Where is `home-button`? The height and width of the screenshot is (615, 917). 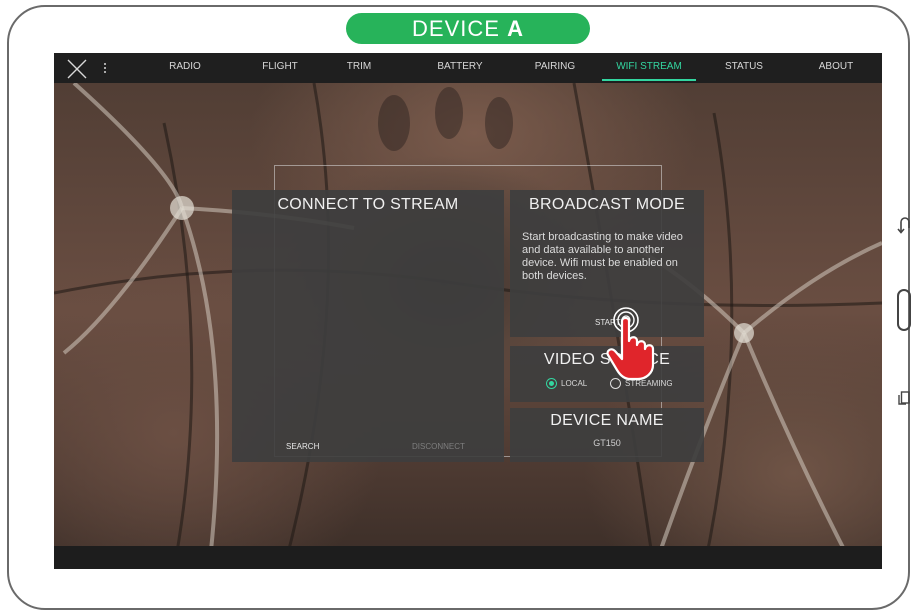 home-button is located at coordinates (904, 310).